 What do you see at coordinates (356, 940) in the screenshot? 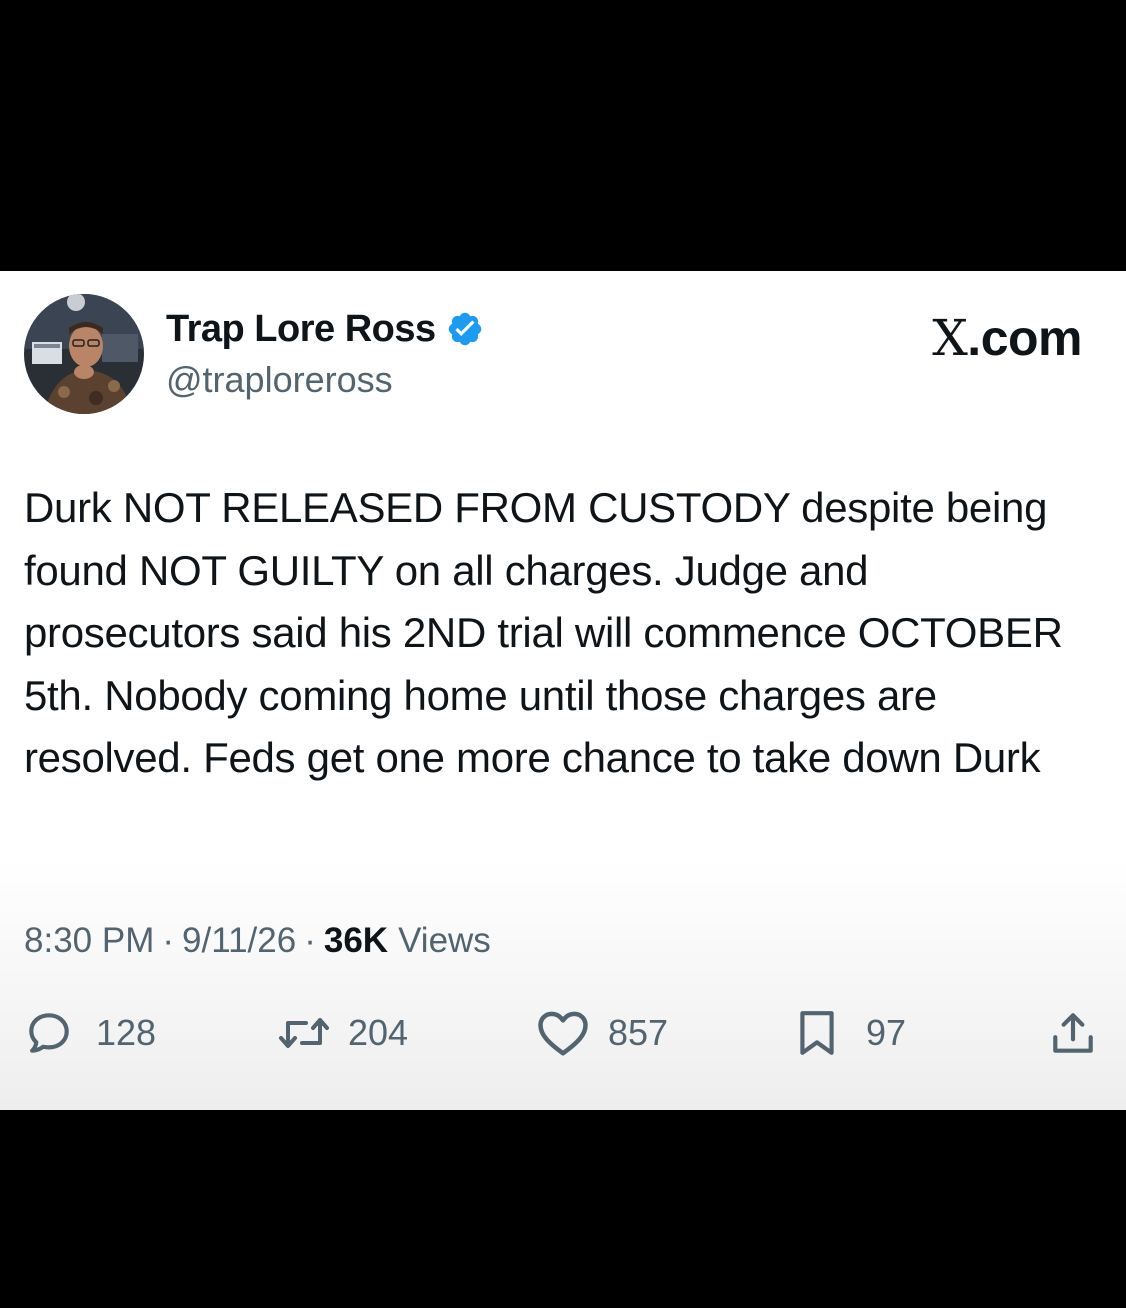
I see `views-count: 36K` at bounding box center [356, 940].